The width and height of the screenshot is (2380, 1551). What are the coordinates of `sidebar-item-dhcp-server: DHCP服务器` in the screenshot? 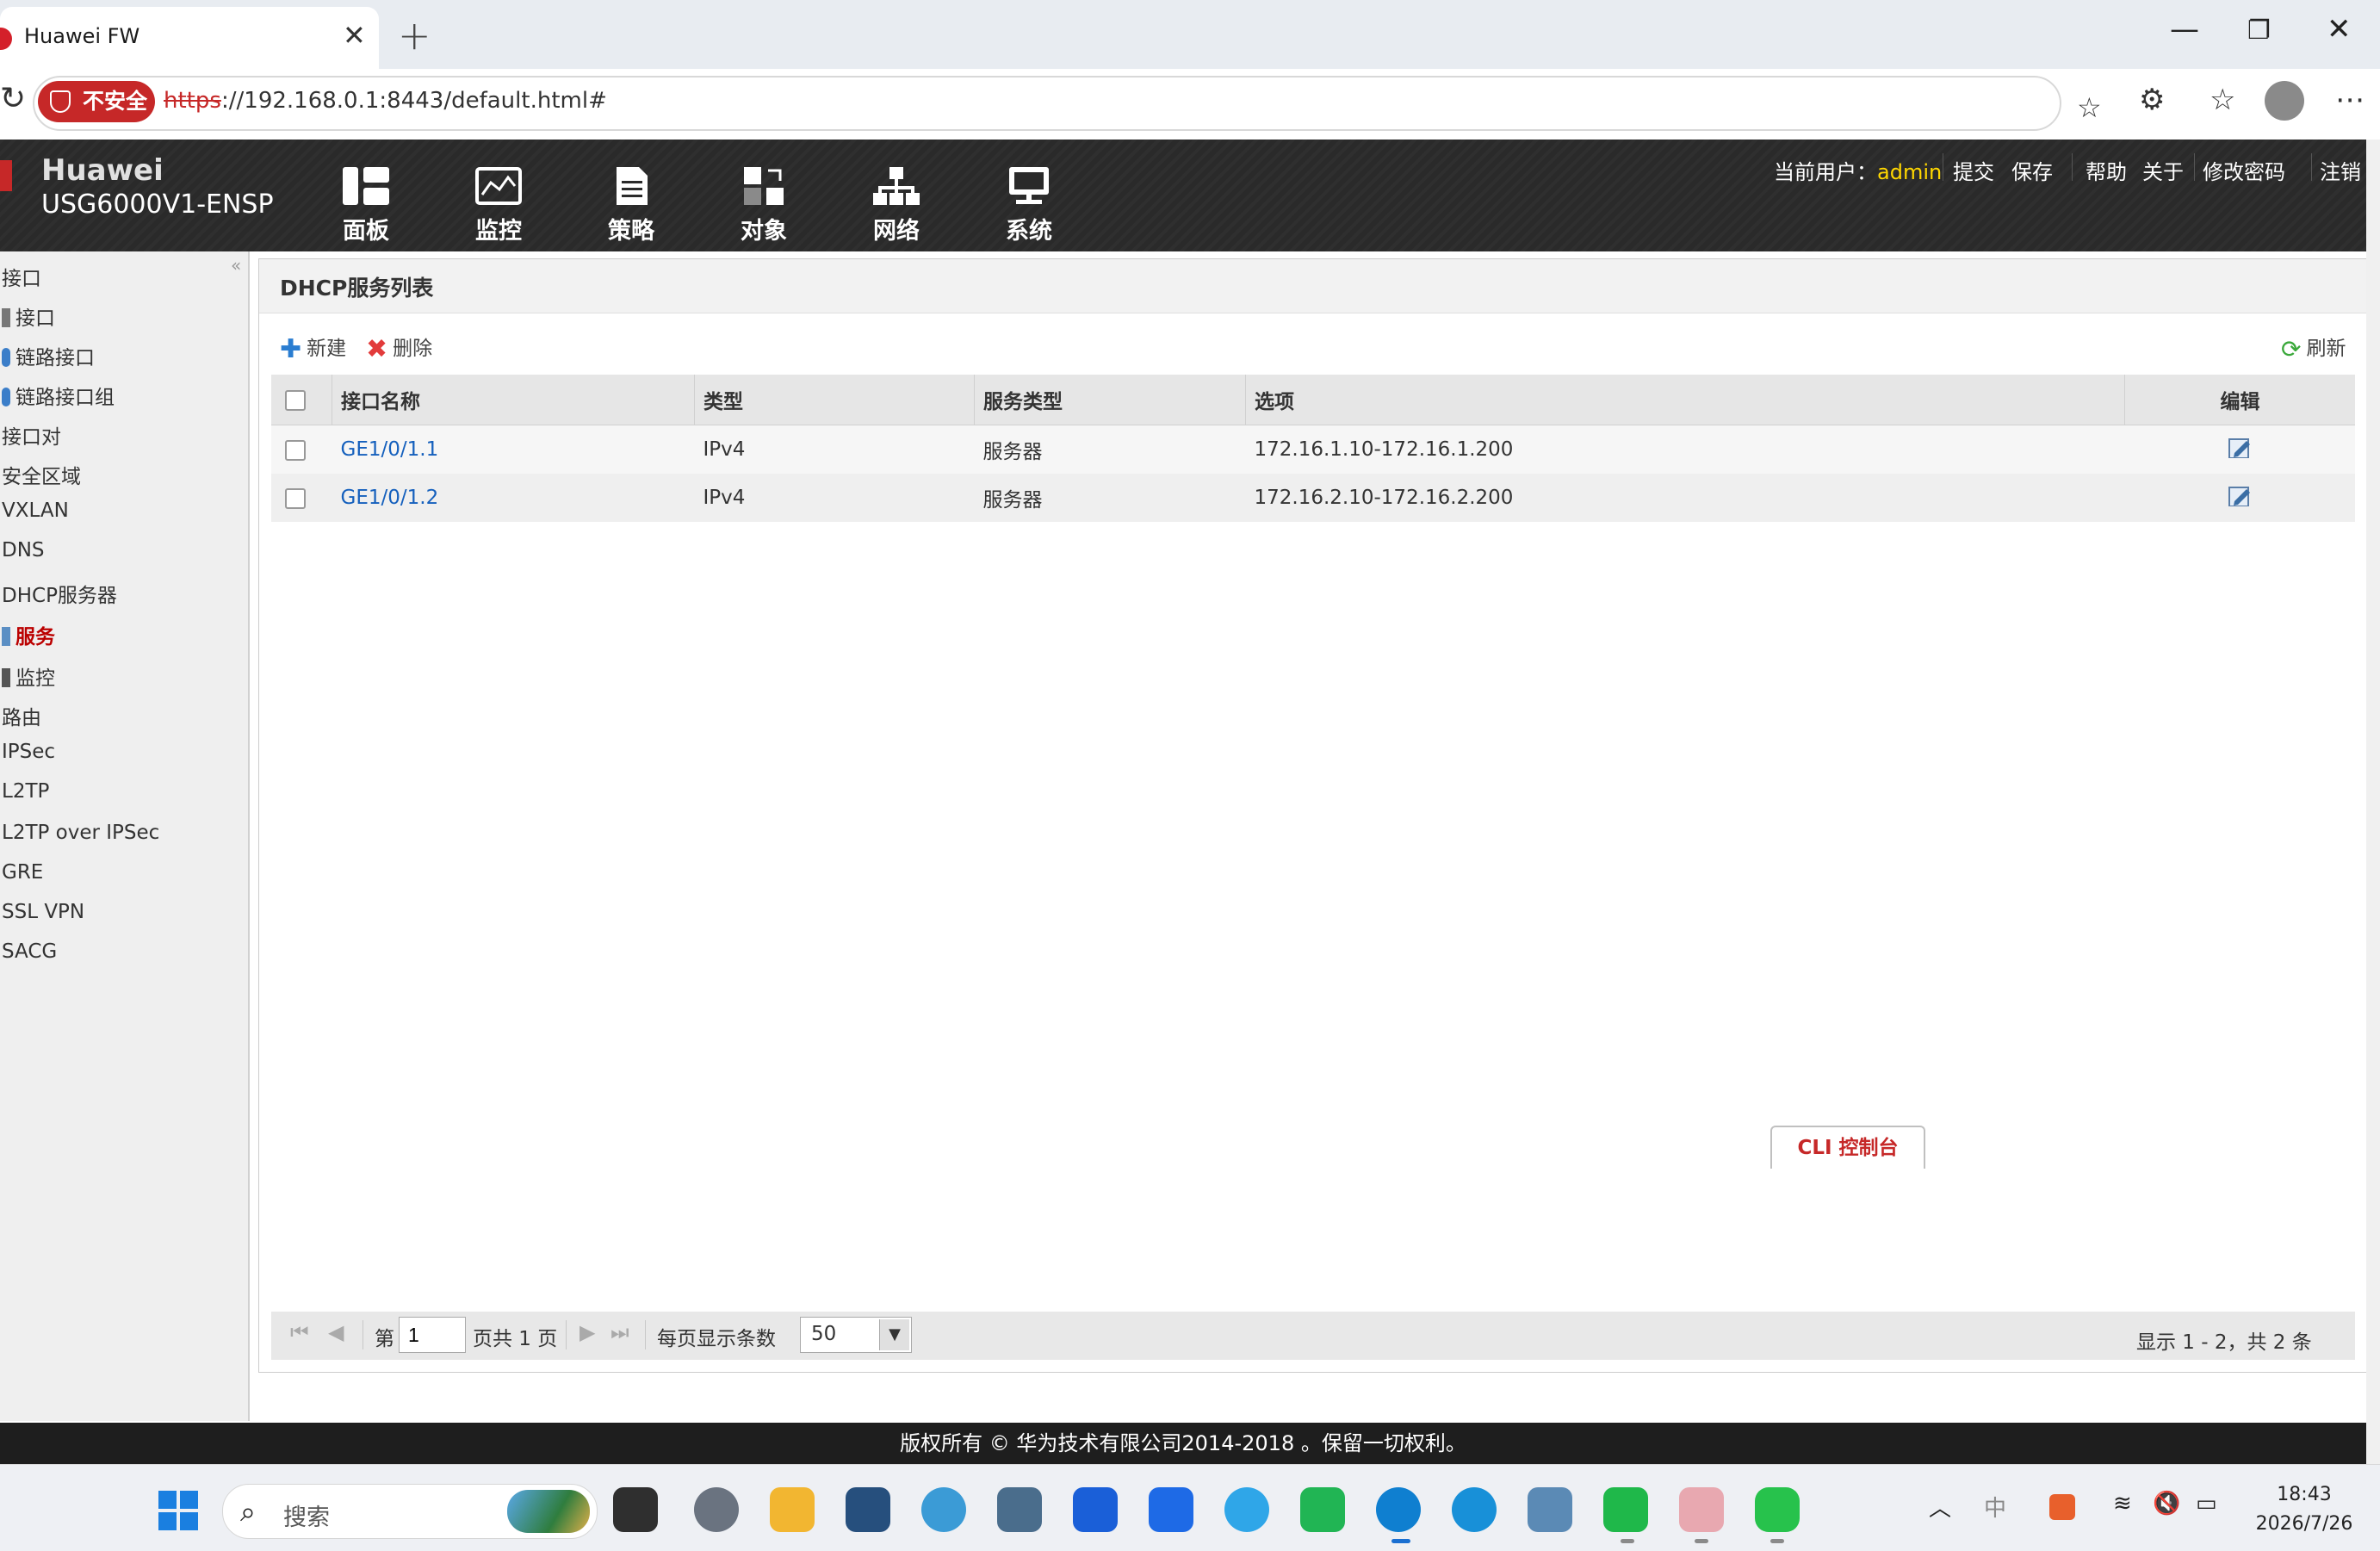 It's located at (60, 593).